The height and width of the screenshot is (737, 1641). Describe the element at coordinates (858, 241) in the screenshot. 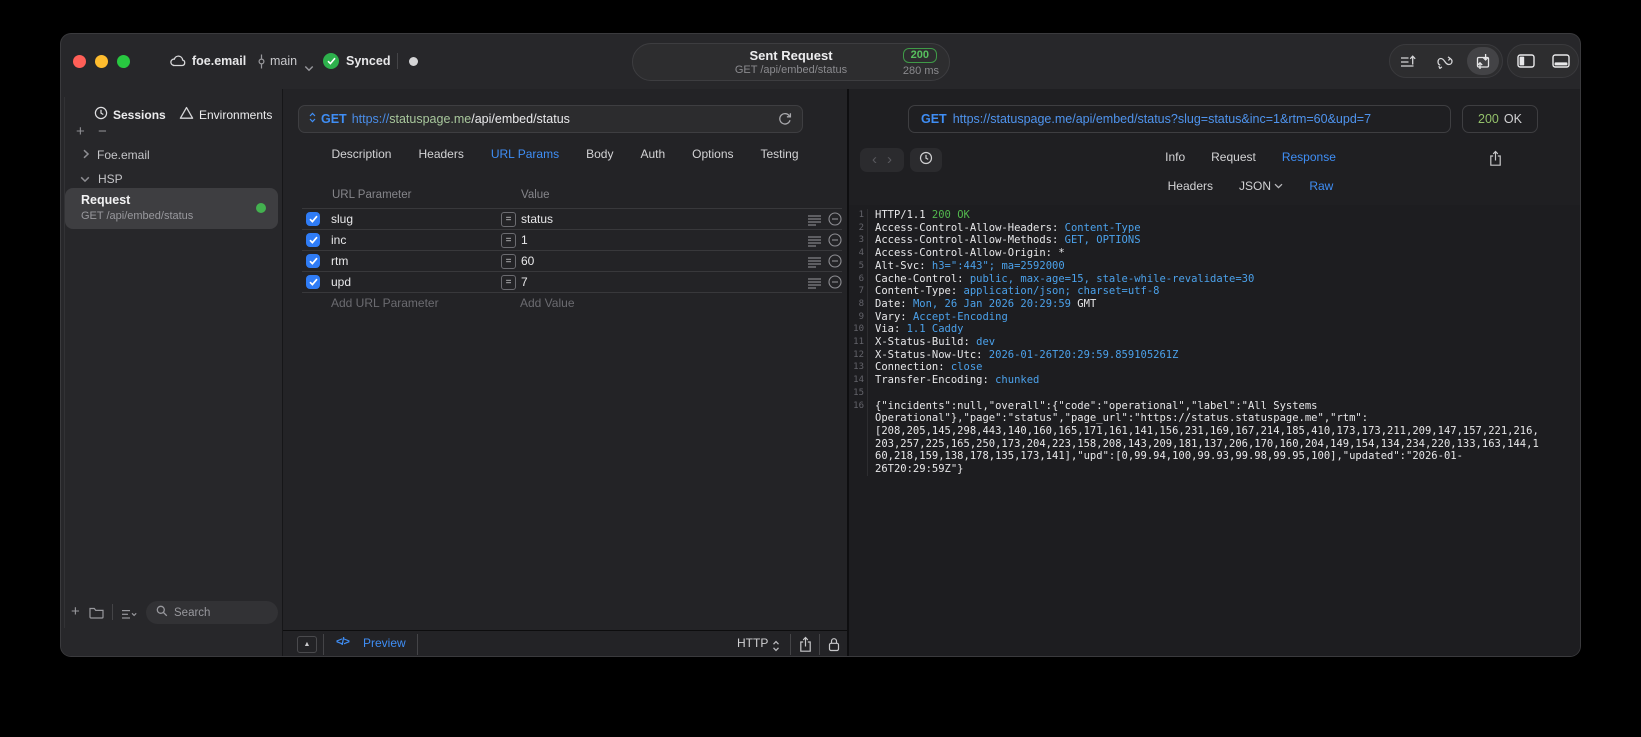

I see `line-number: 3` at that location.